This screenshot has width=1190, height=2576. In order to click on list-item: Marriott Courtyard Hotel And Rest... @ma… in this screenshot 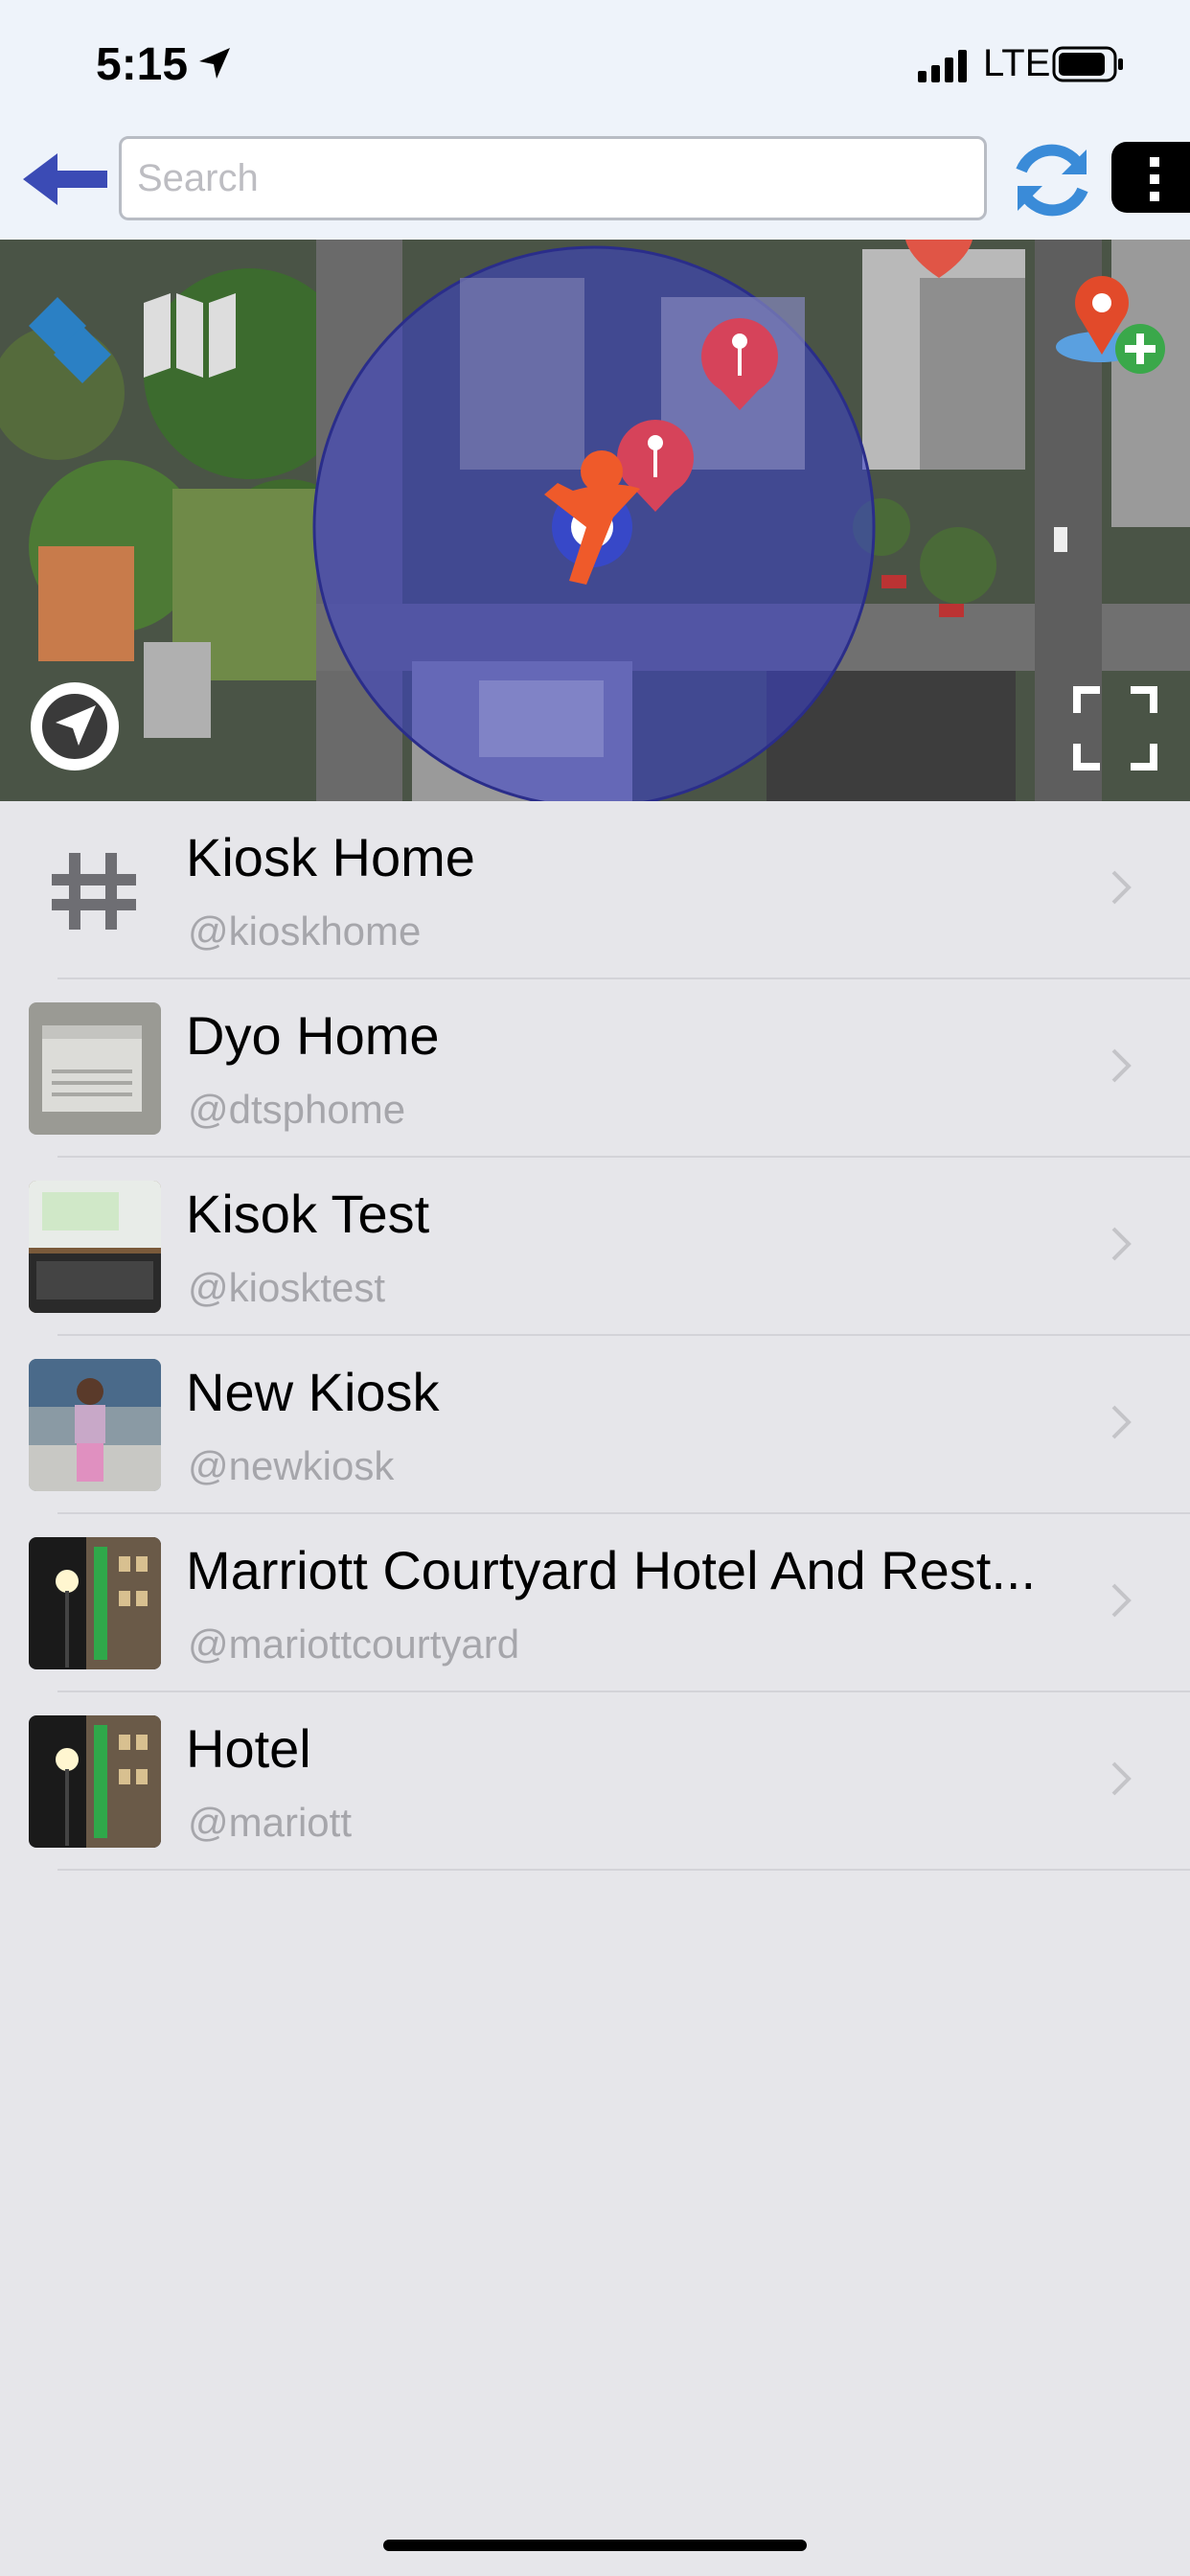, I will do `click(595, 1603)`.